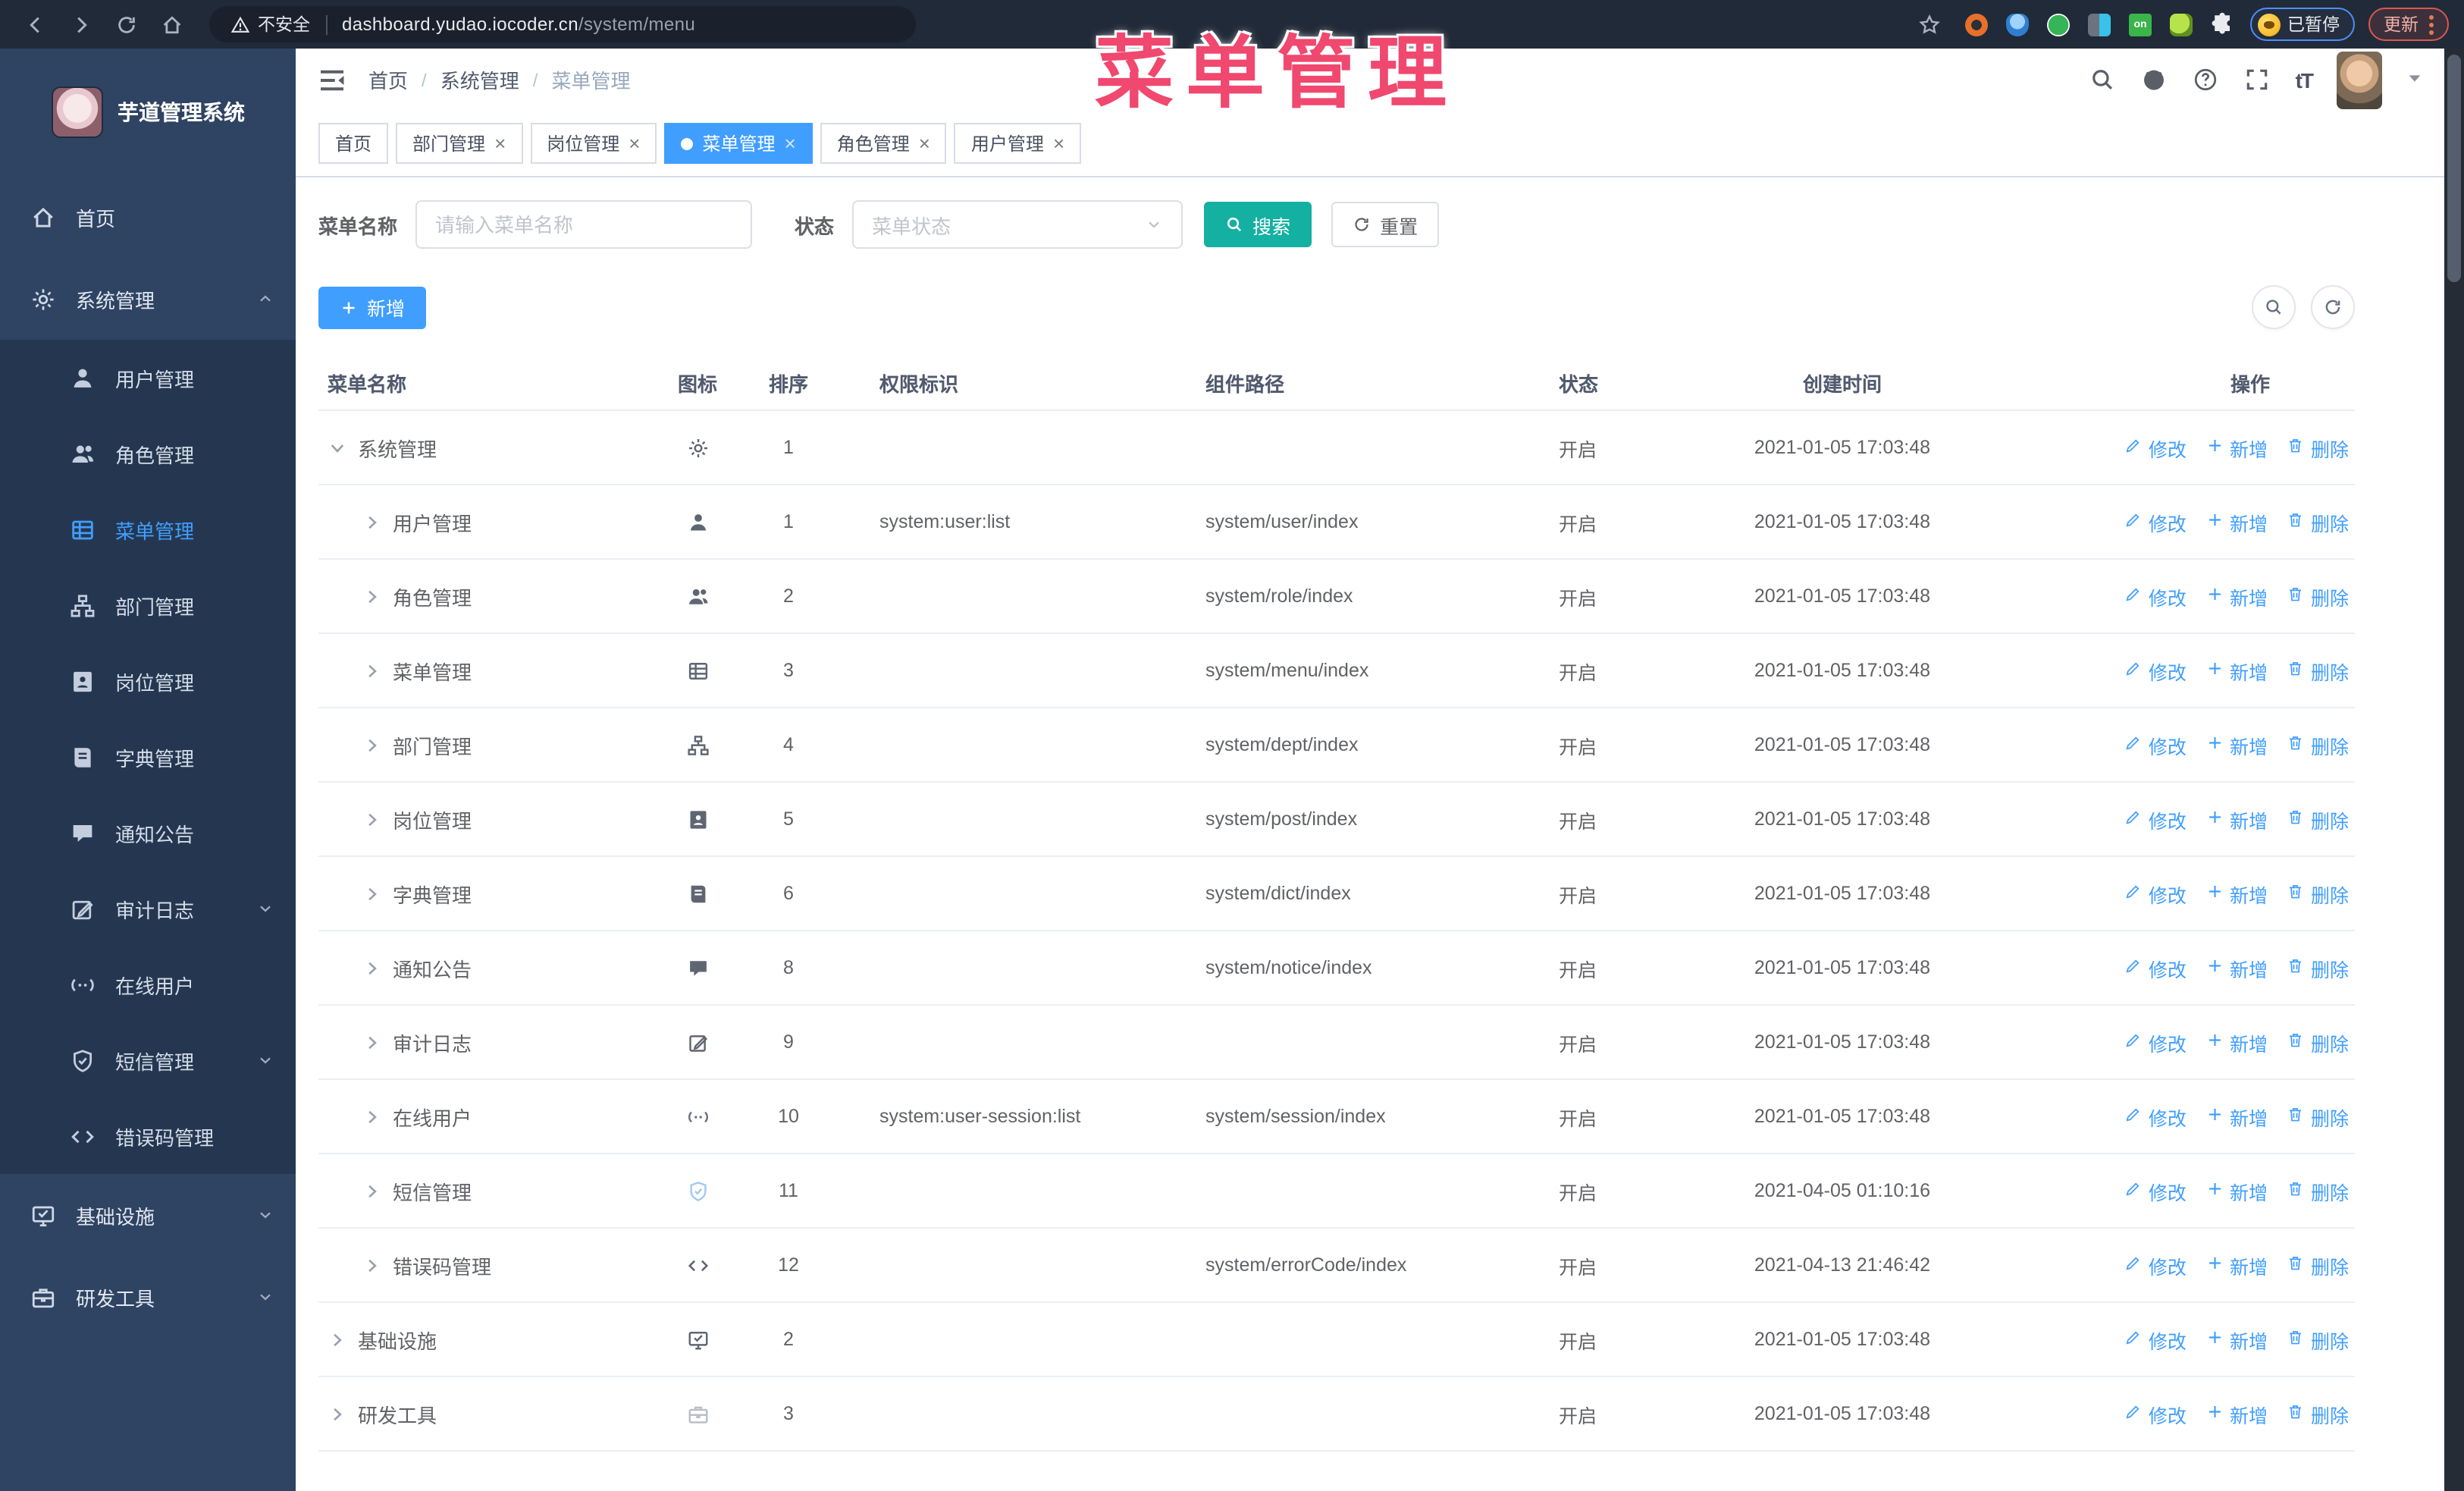 The image size is (2464, 1491). Describe the element at coordinates (1604, 382) in the screenshot. I see `column-header-状态: 状态` at that location.